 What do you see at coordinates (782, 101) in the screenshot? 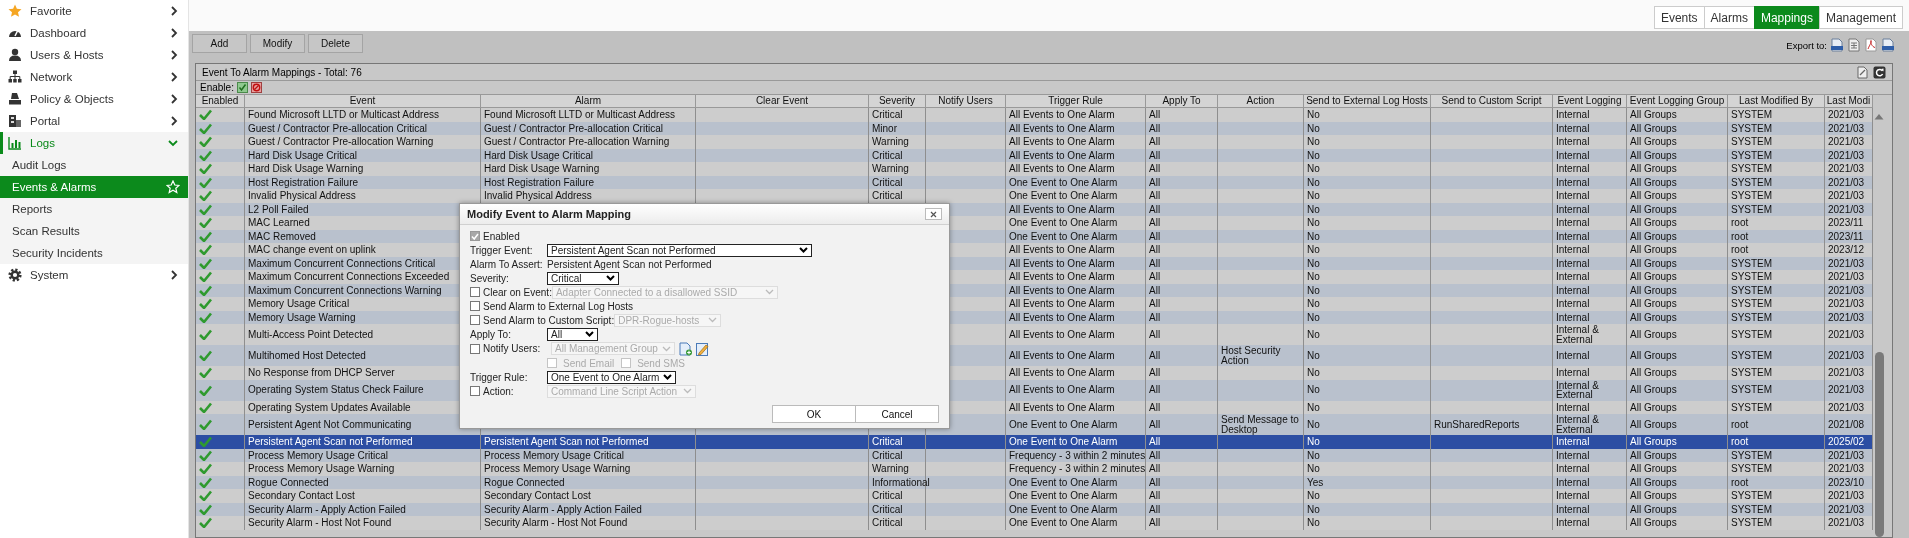
I see `column-header: Clear Event` at bounding box center [782, 101].